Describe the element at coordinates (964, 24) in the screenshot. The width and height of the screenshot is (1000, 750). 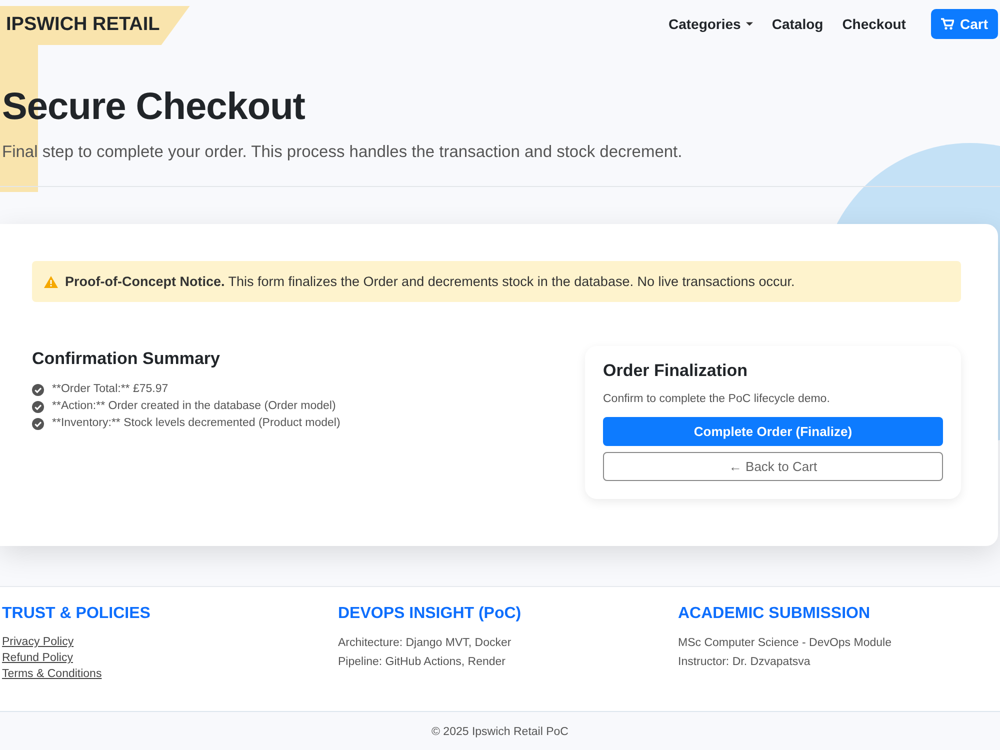
I see `cart-button: Cart` at that location.